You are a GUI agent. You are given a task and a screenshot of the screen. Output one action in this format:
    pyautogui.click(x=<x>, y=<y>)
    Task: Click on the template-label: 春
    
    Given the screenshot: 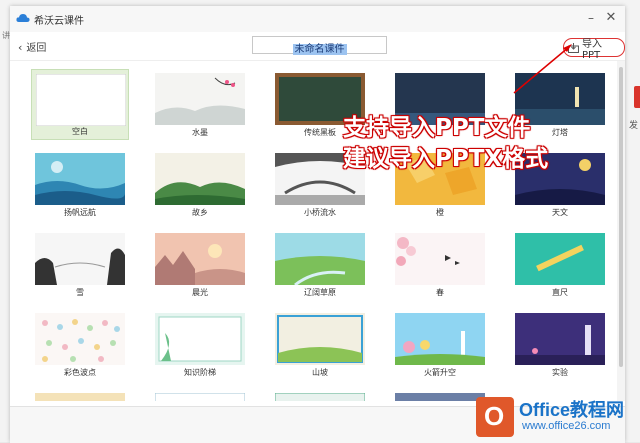 What is the action you would take?
    pyautogui.click(x=440, y=292)
    